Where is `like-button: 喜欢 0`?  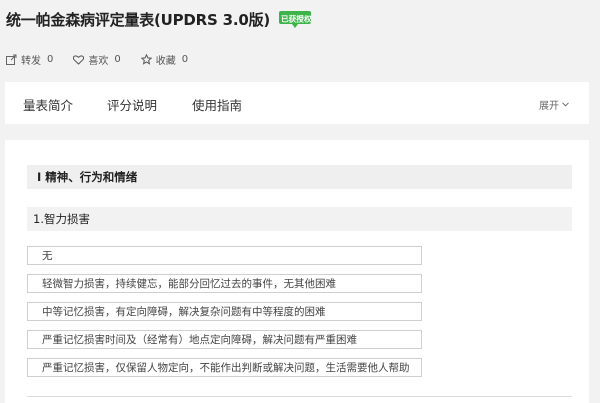
like-button: 喜欢 0 is located at coordinates (97, 59).